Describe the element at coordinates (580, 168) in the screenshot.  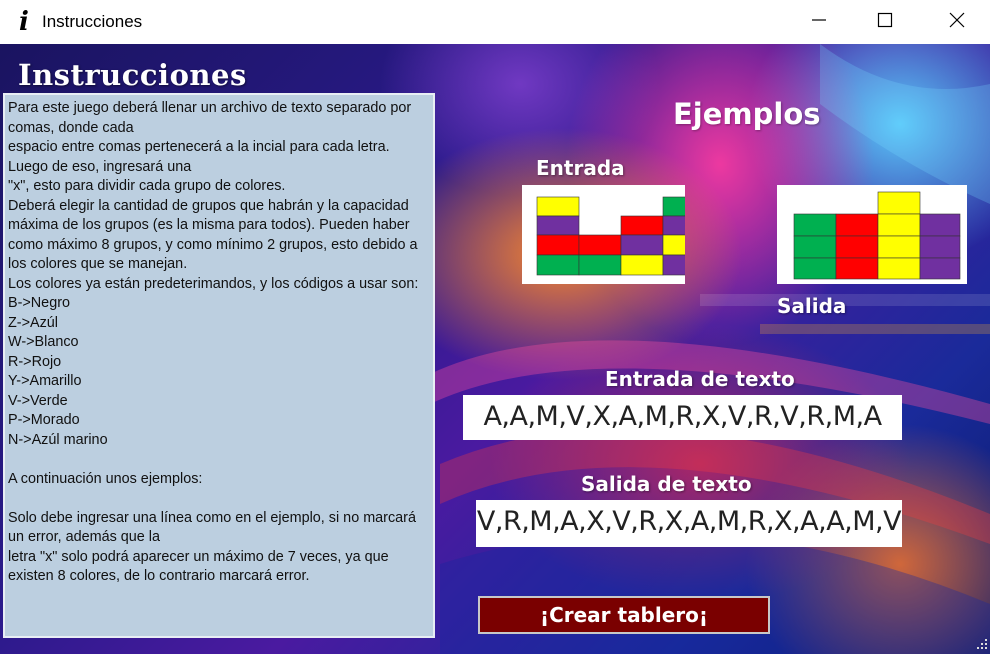
I see `input-example-label: Entrada` at that location.